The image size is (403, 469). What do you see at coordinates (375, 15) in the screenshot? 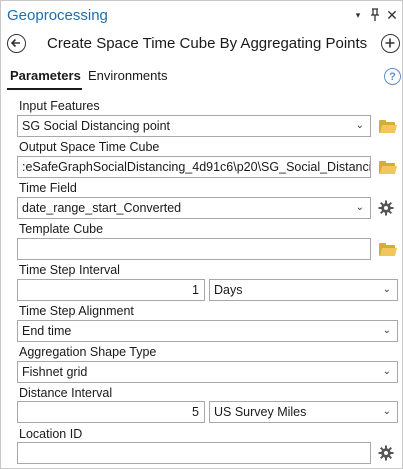
I see `pin-icon` at bounding box center [375, 15].